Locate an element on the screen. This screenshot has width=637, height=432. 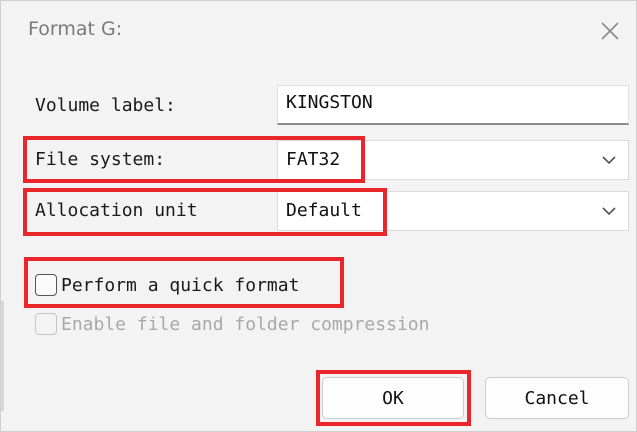
close-icon is located at coordinates (610, 31).